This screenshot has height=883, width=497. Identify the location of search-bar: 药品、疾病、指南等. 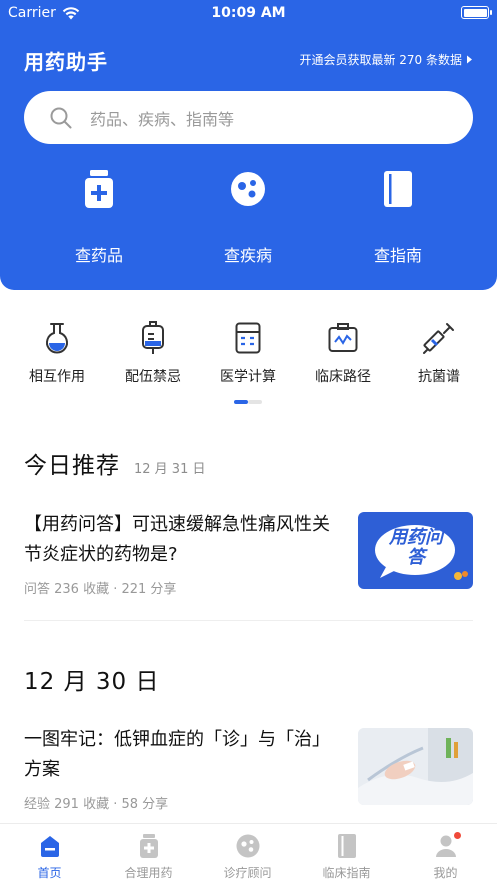
(248, 117).